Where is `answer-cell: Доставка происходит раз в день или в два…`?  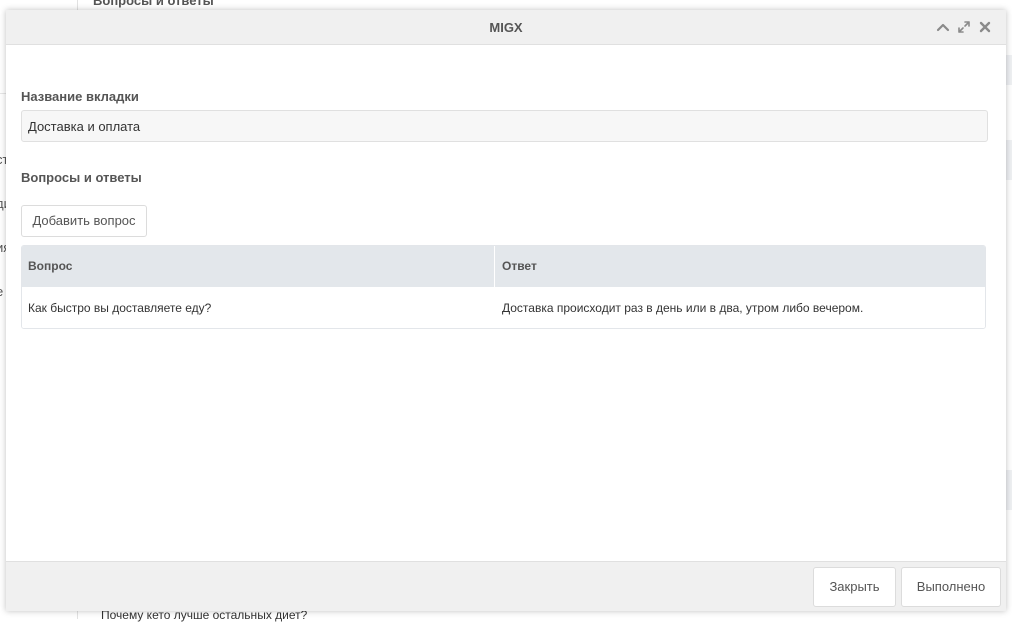
answer-cell: Доставка происходит раз в день или в два… is located at coordinates (683, 308).